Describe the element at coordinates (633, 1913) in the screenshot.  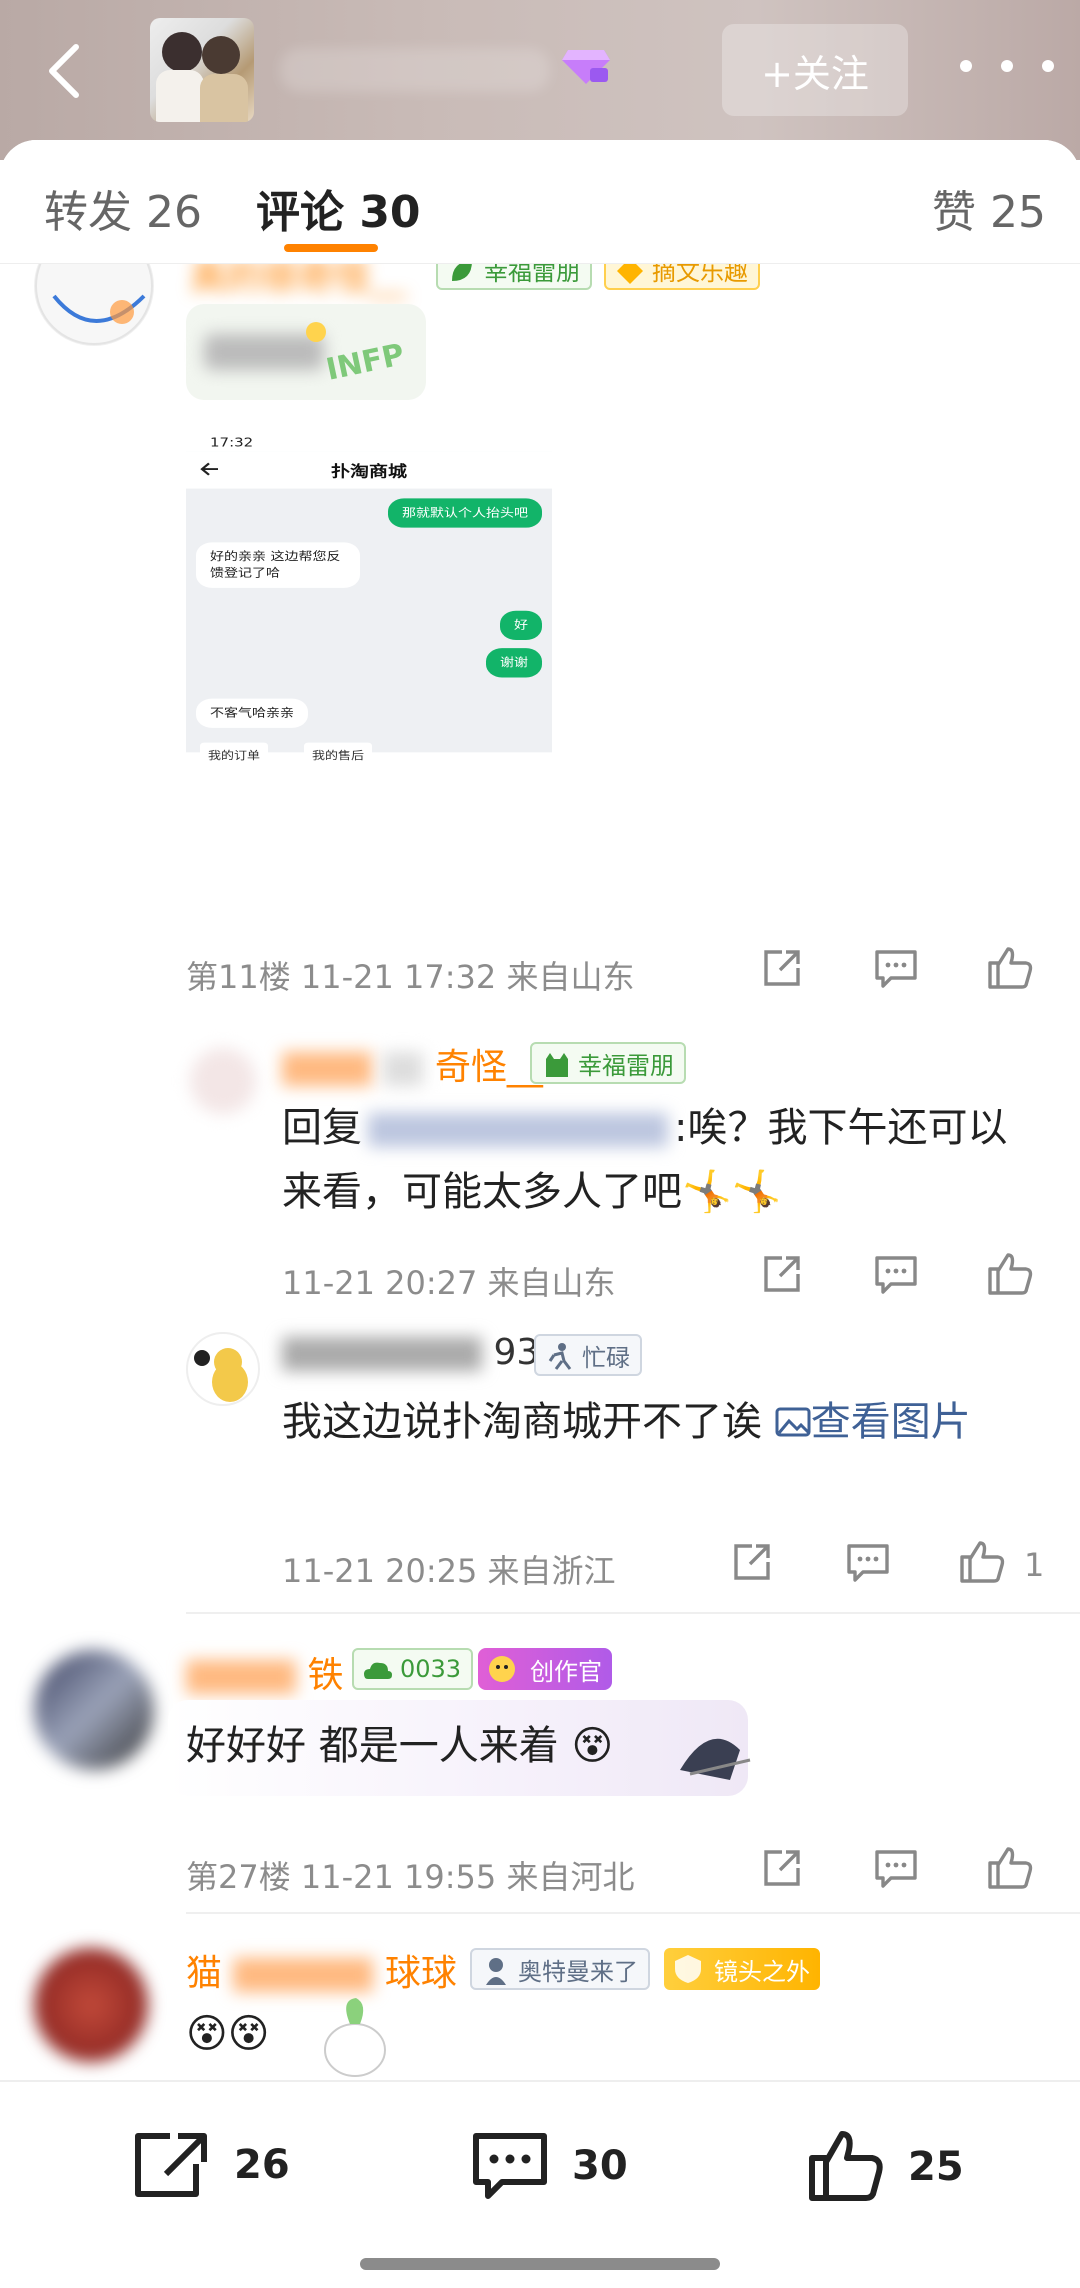
I see `divider` at that location.